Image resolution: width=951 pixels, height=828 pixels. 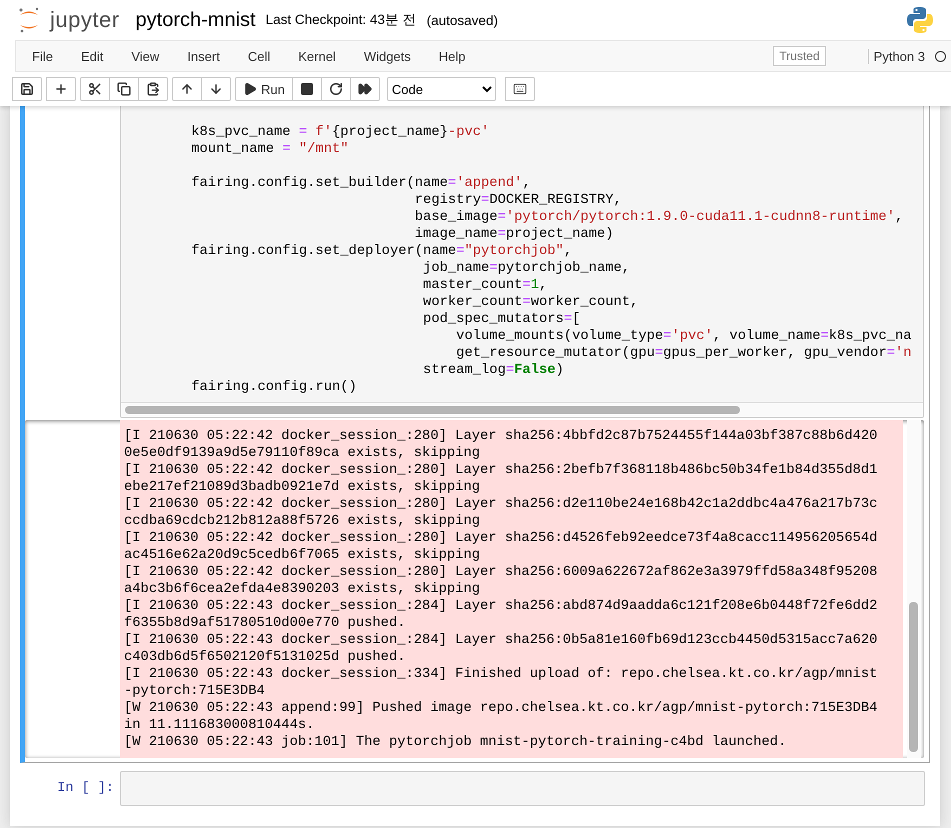 What do you see at coordinates (196, 20) in the screenshot?
I see `notebook-name: pytorch-mnist` at bounding box center [196, 20].